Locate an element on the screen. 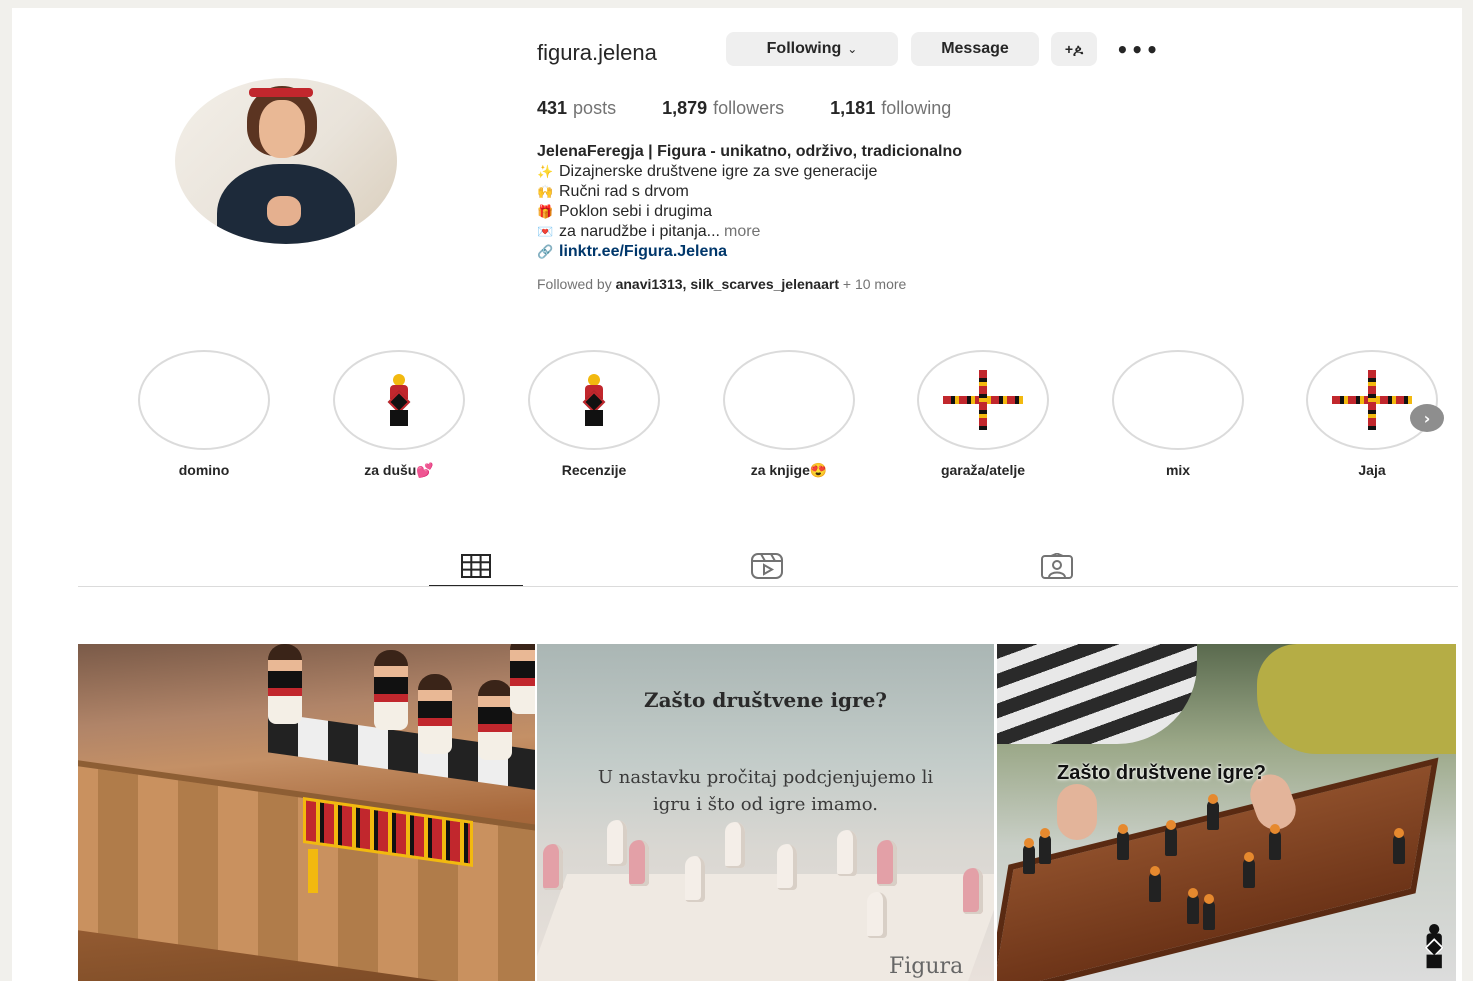 This screenshot has height=981, width=1473. tab-reels is located at coordinates (767, 566).